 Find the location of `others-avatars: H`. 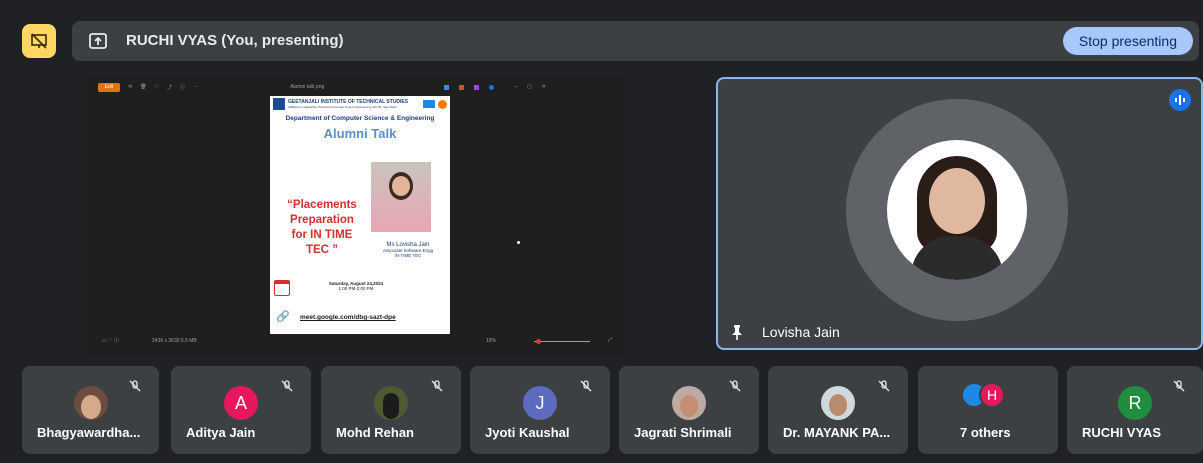

others-avatars: H is located at coordinates (989, 395).